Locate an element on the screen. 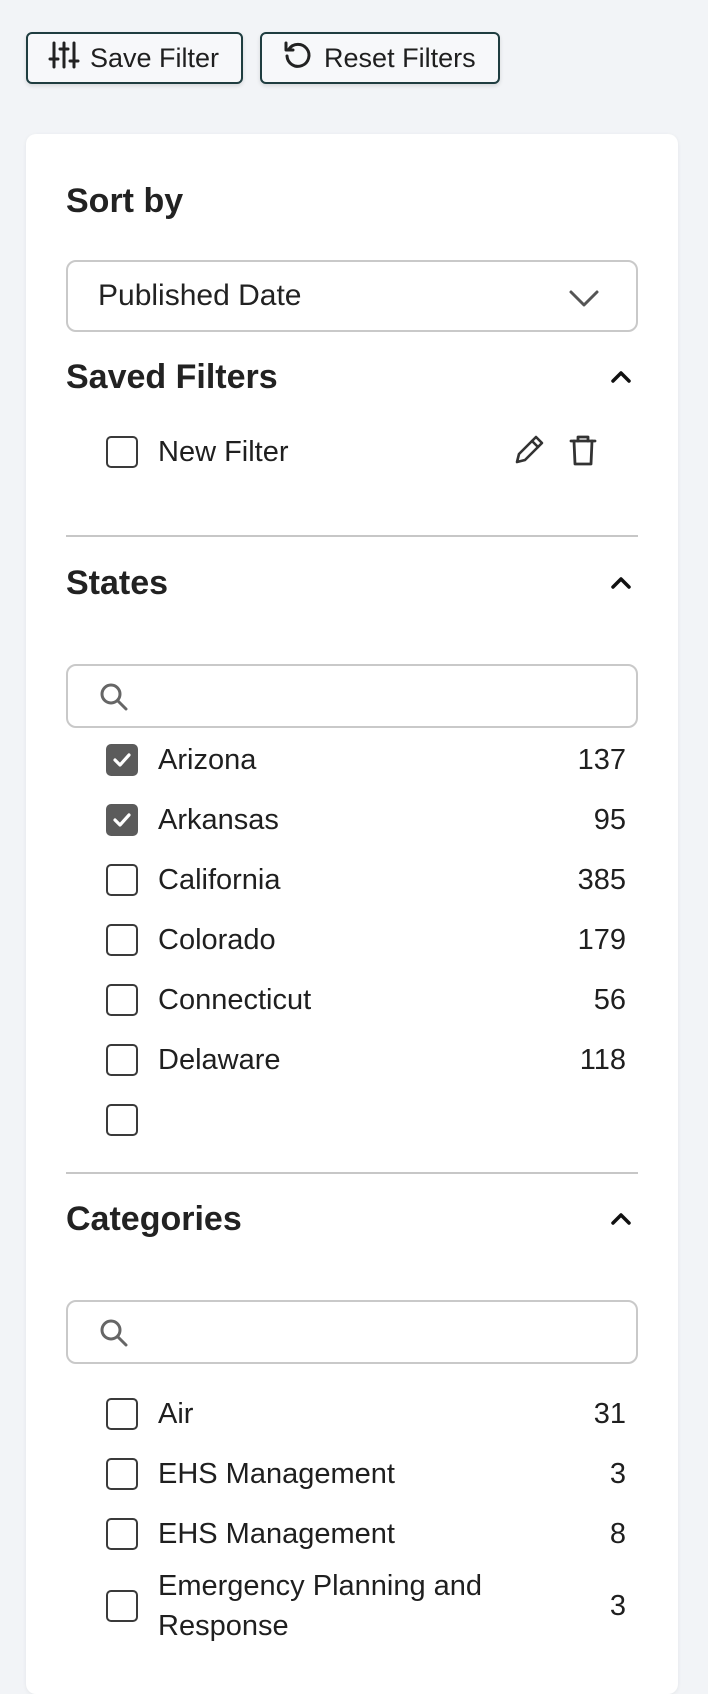  list-item: California 385 is located at coordinates (366, 880).